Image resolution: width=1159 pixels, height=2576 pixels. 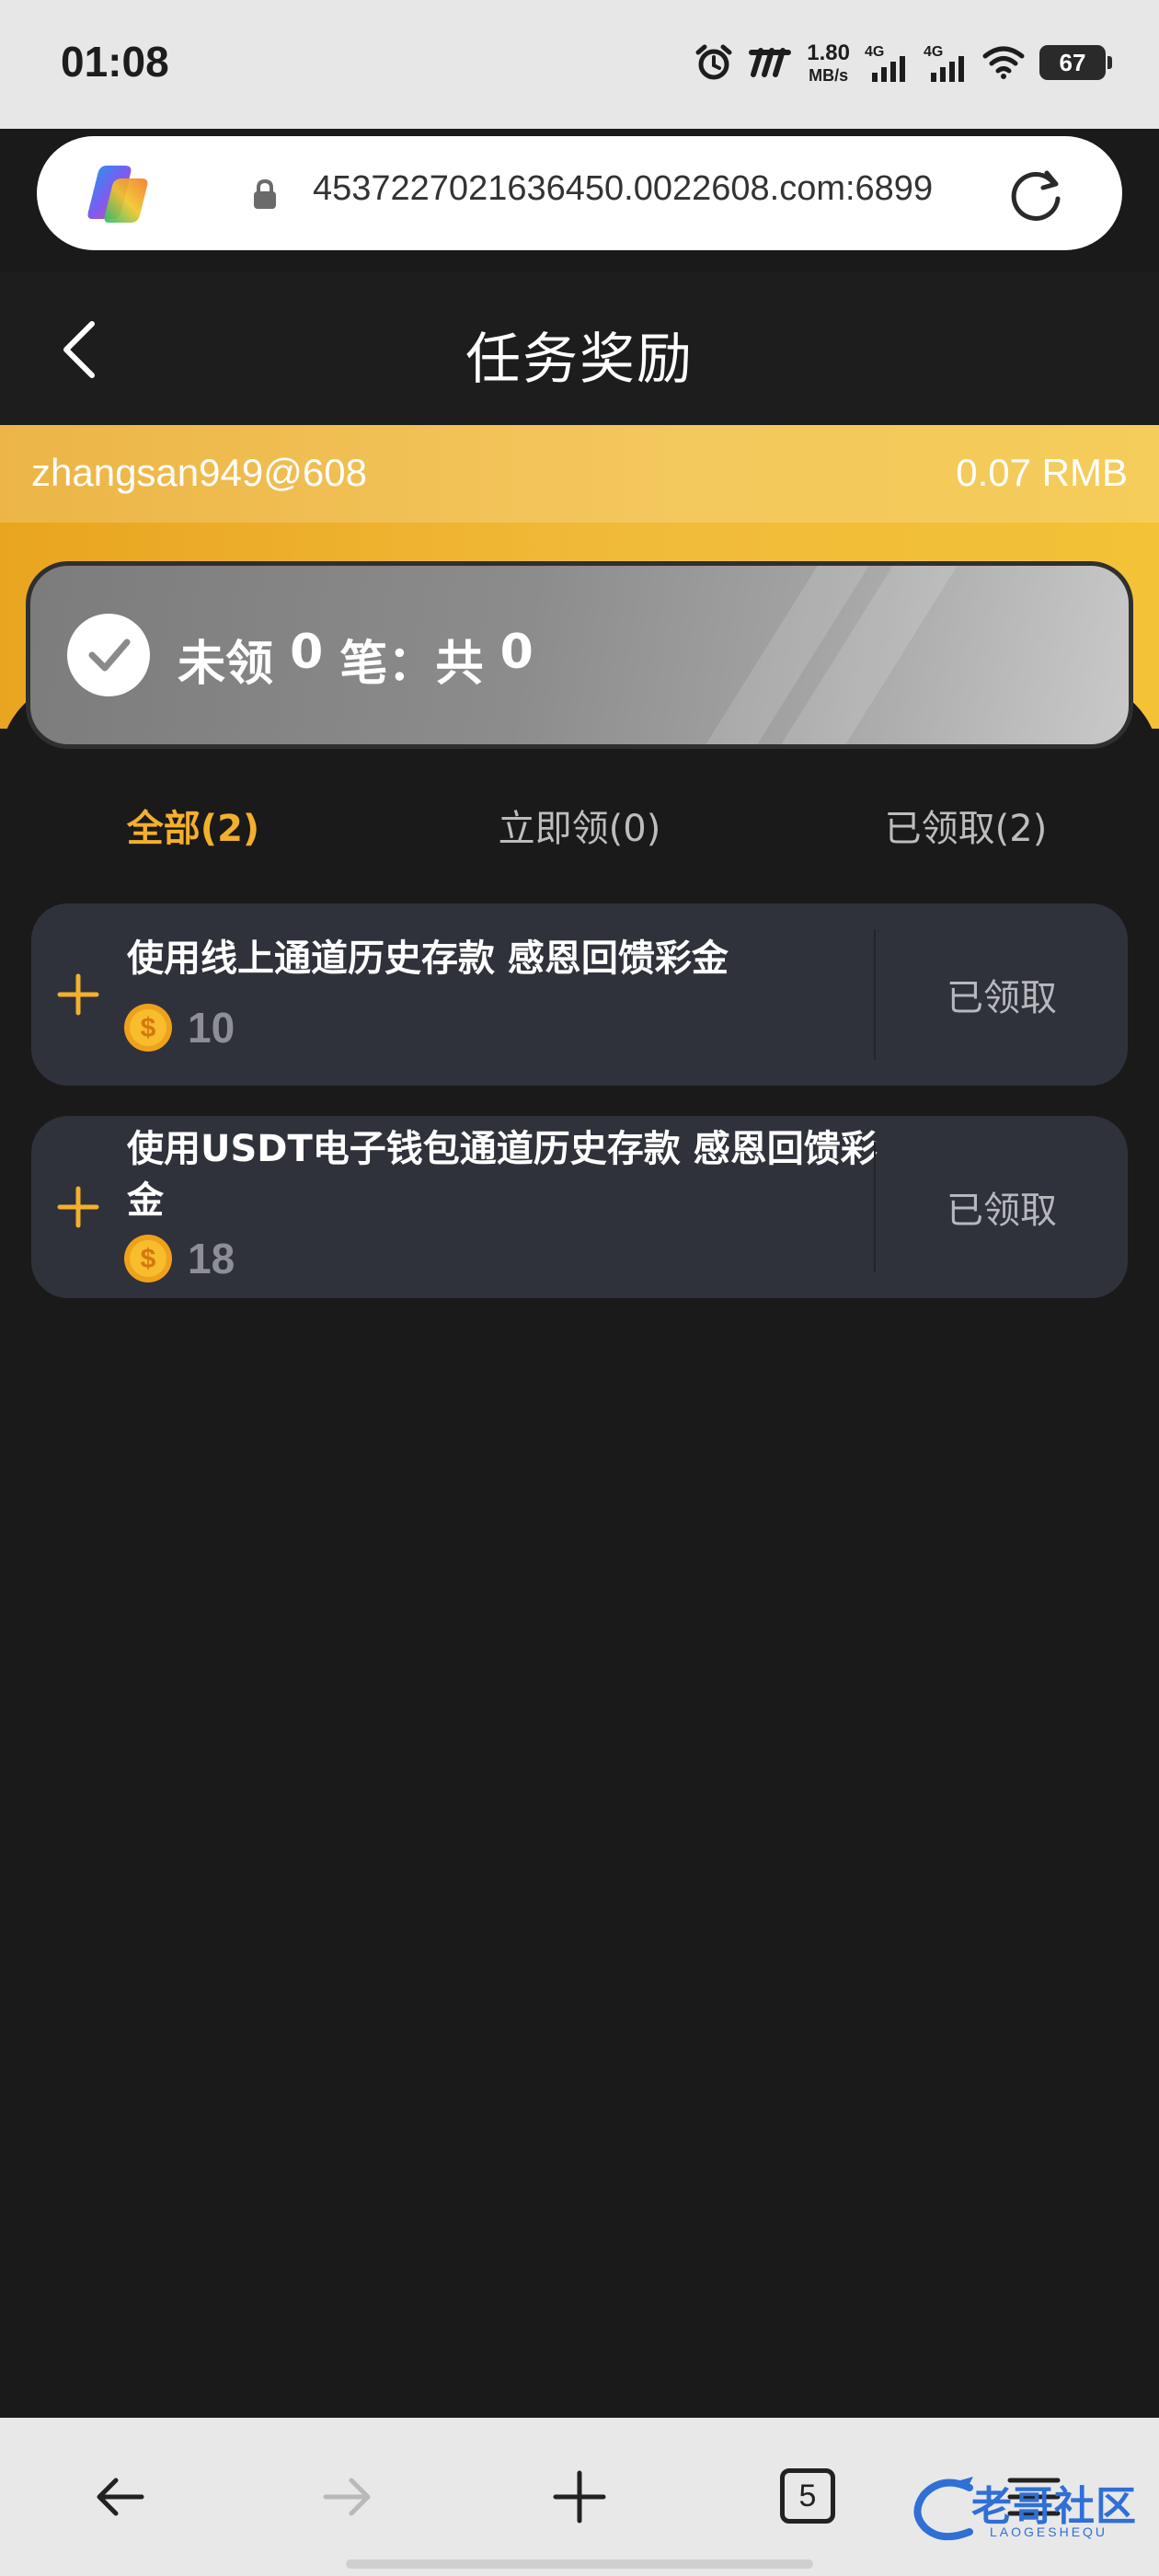 What do you see at coordinates (193, 825) in the screenshot?
I see `tab-all: 全部(2)` at bounding box center [193, 825].